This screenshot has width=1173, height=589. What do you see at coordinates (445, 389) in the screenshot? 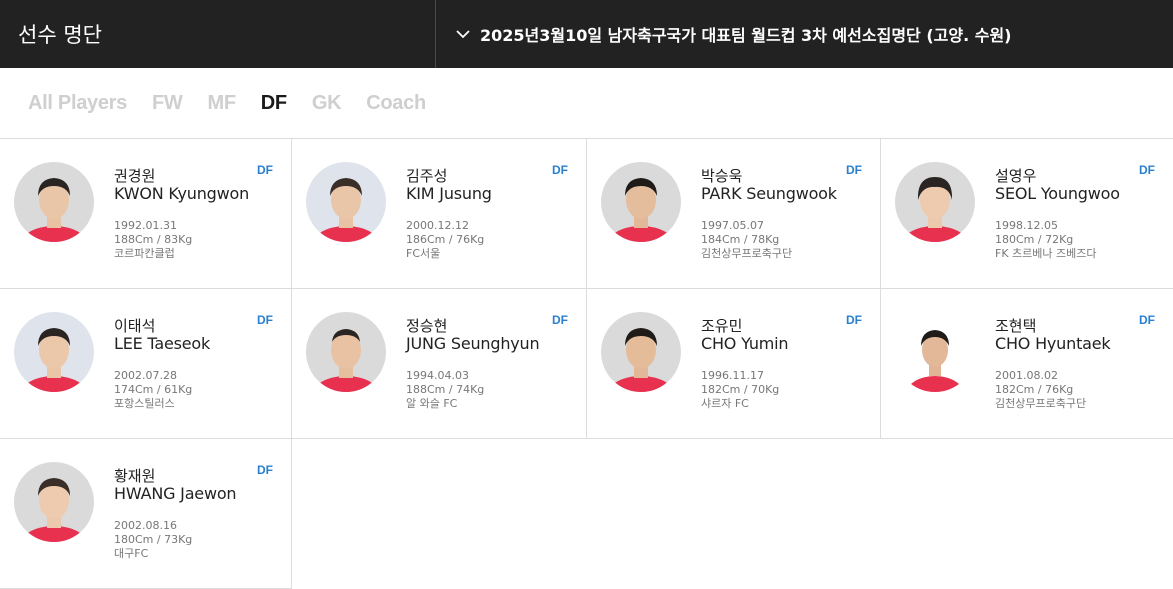
I see `player-height-weight: 188Cm / 74Kg` at bounding box center [445, 389].